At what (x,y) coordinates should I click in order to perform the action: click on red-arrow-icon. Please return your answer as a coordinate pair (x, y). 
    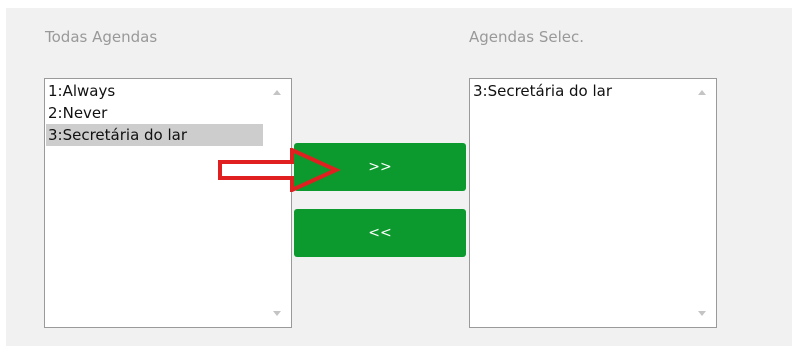
    Looking at the image, I should click on (279, 170).